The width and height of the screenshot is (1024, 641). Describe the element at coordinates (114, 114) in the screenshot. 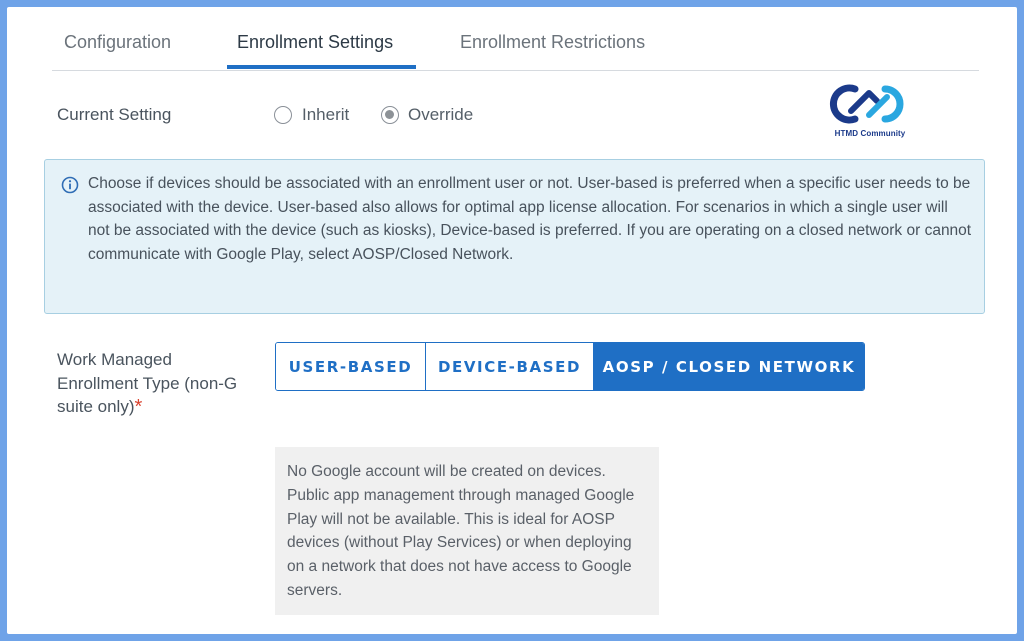

I see `current-setting-label: Current Setting` at that location.